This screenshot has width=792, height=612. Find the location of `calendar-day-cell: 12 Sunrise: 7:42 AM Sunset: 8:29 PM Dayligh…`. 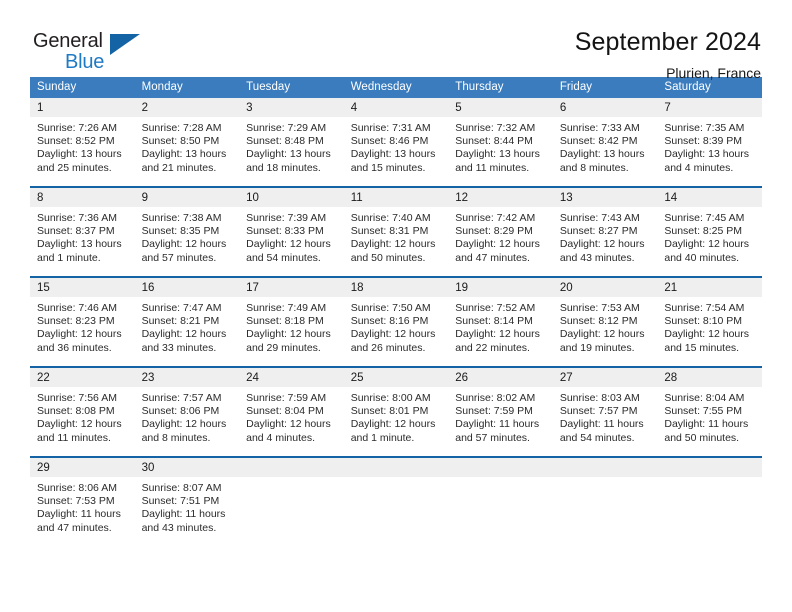

calendar-day-cell: 12 Sunrise: 7:42 AM Sunset: 8:29 PM Dayligh… is located at coordinates (500, 231).